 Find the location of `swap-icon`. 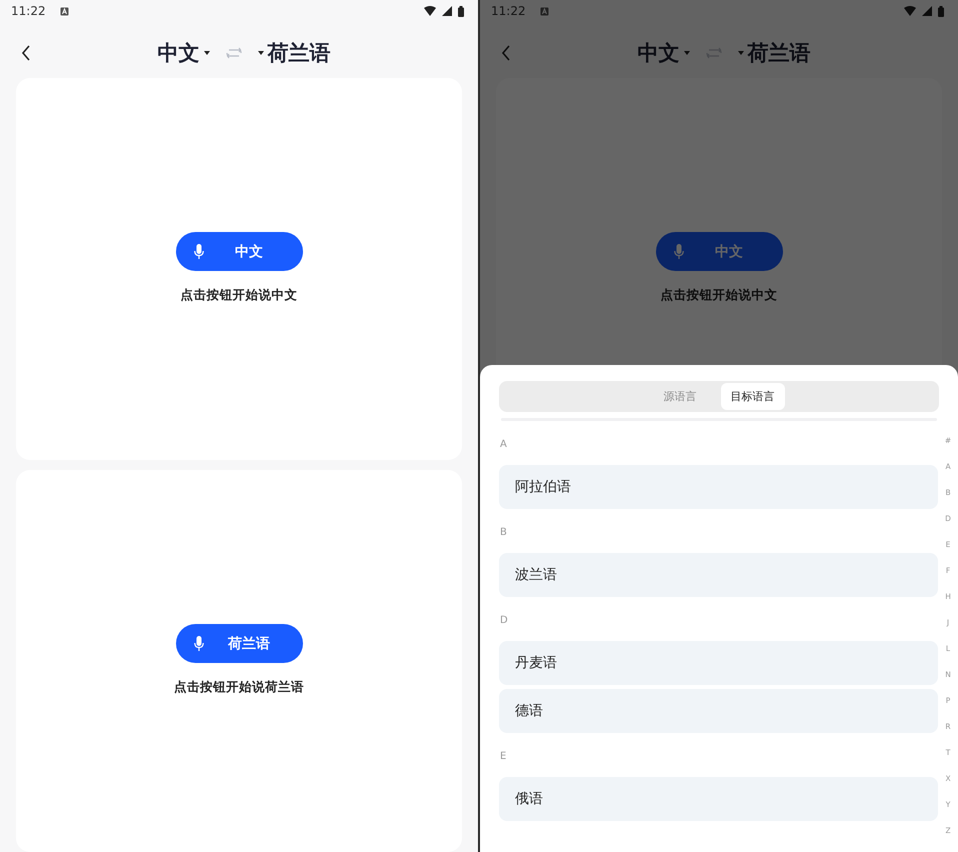

swap-icon is located at coordinates (234, 53).